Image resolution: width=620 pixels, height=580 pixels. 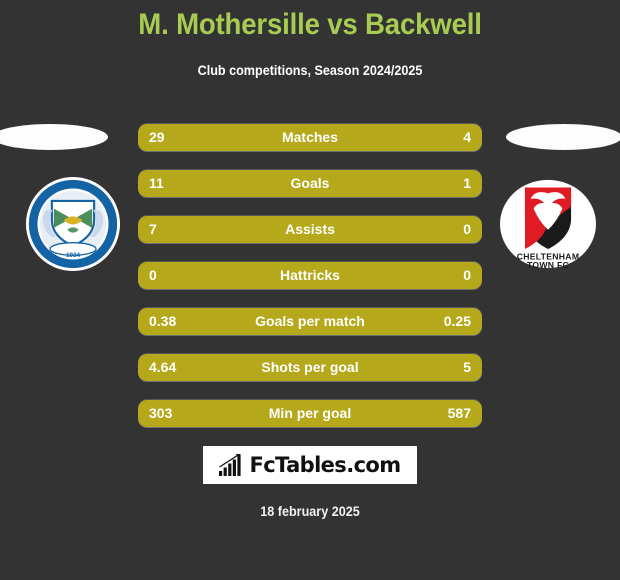 I want to click on stat-away-value: 587, so click(x=459, y=413).